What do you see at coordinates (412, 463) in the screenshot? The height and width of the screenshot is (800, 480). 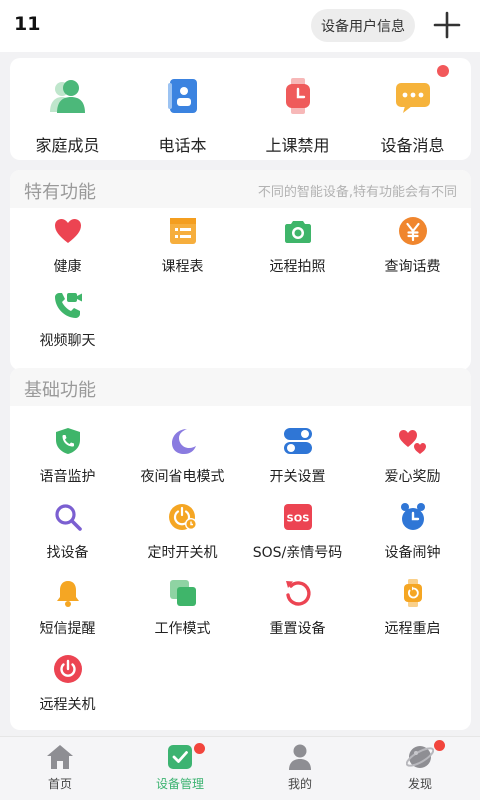 I see `love-reward-button: 爱心奖励` at bounding box center [412, 463].